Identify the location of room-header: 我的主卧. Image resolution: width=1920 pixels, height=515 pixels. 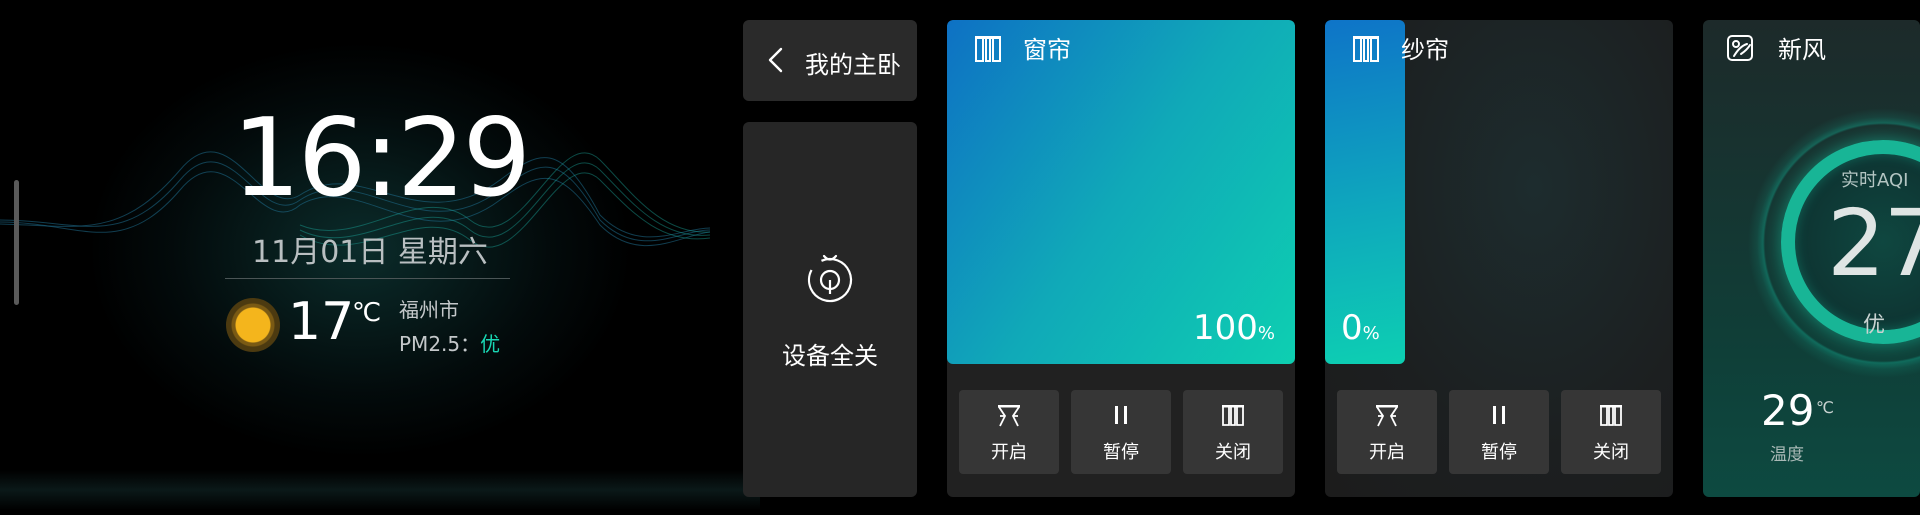
(830, 60).